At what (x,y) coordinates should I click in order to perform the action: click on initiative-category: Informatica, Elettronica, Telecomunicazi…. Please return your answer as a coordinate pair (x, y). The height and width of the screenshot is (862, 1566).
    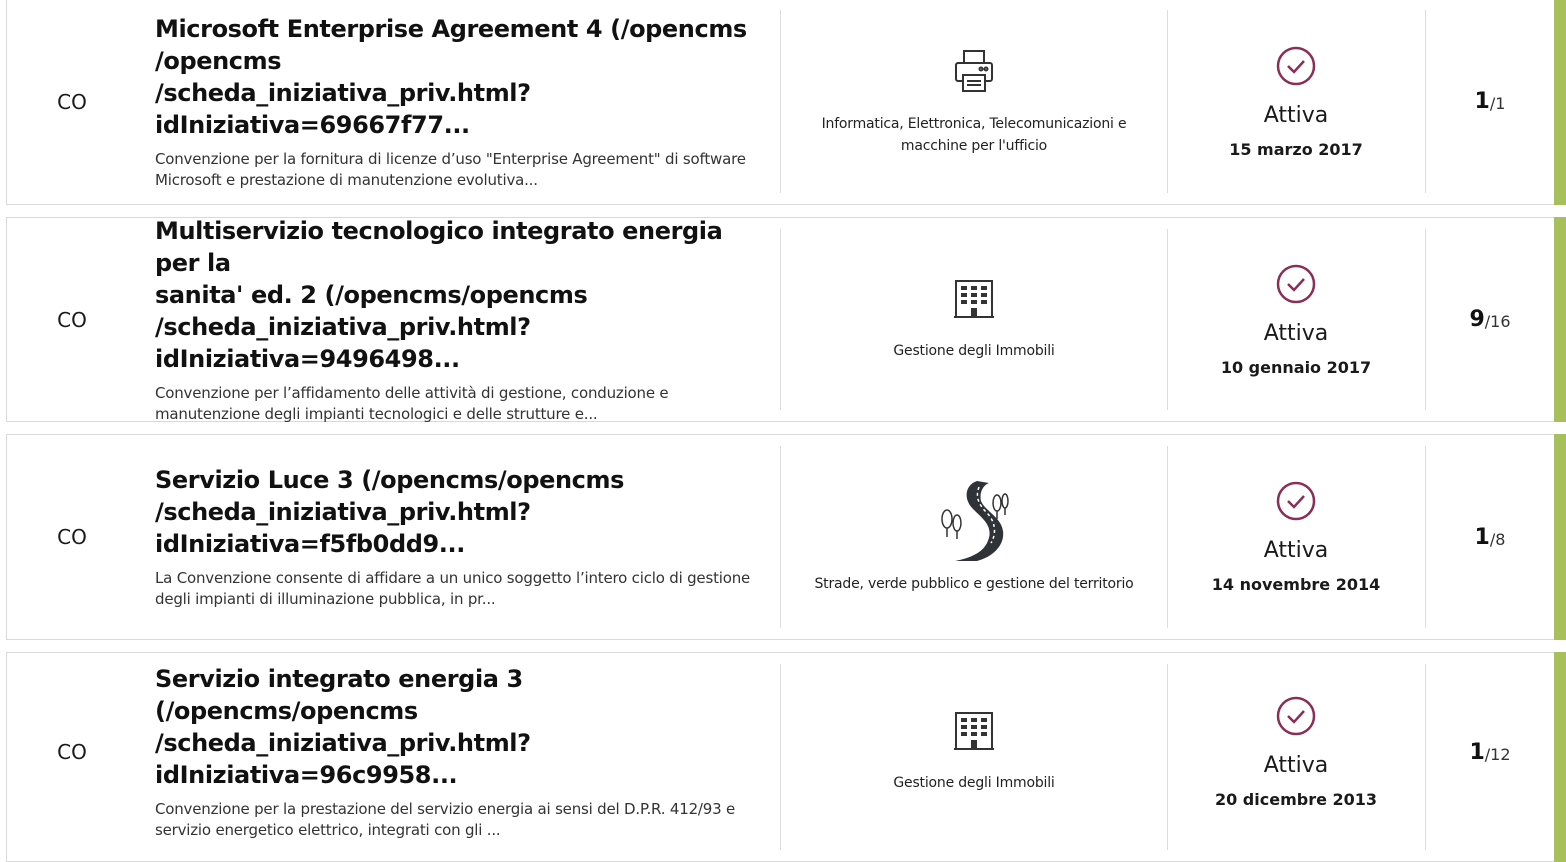
    Looking at the image, I should click on (974, 102).